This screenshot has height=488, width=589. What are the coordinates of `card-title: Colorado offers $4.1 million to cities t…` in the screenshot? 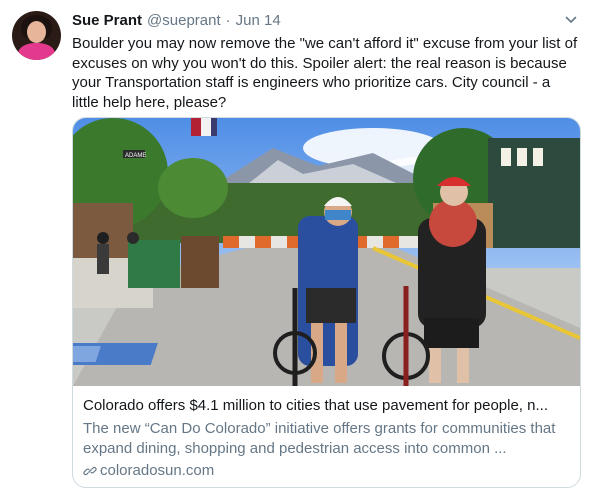 It's located at (327, 406).